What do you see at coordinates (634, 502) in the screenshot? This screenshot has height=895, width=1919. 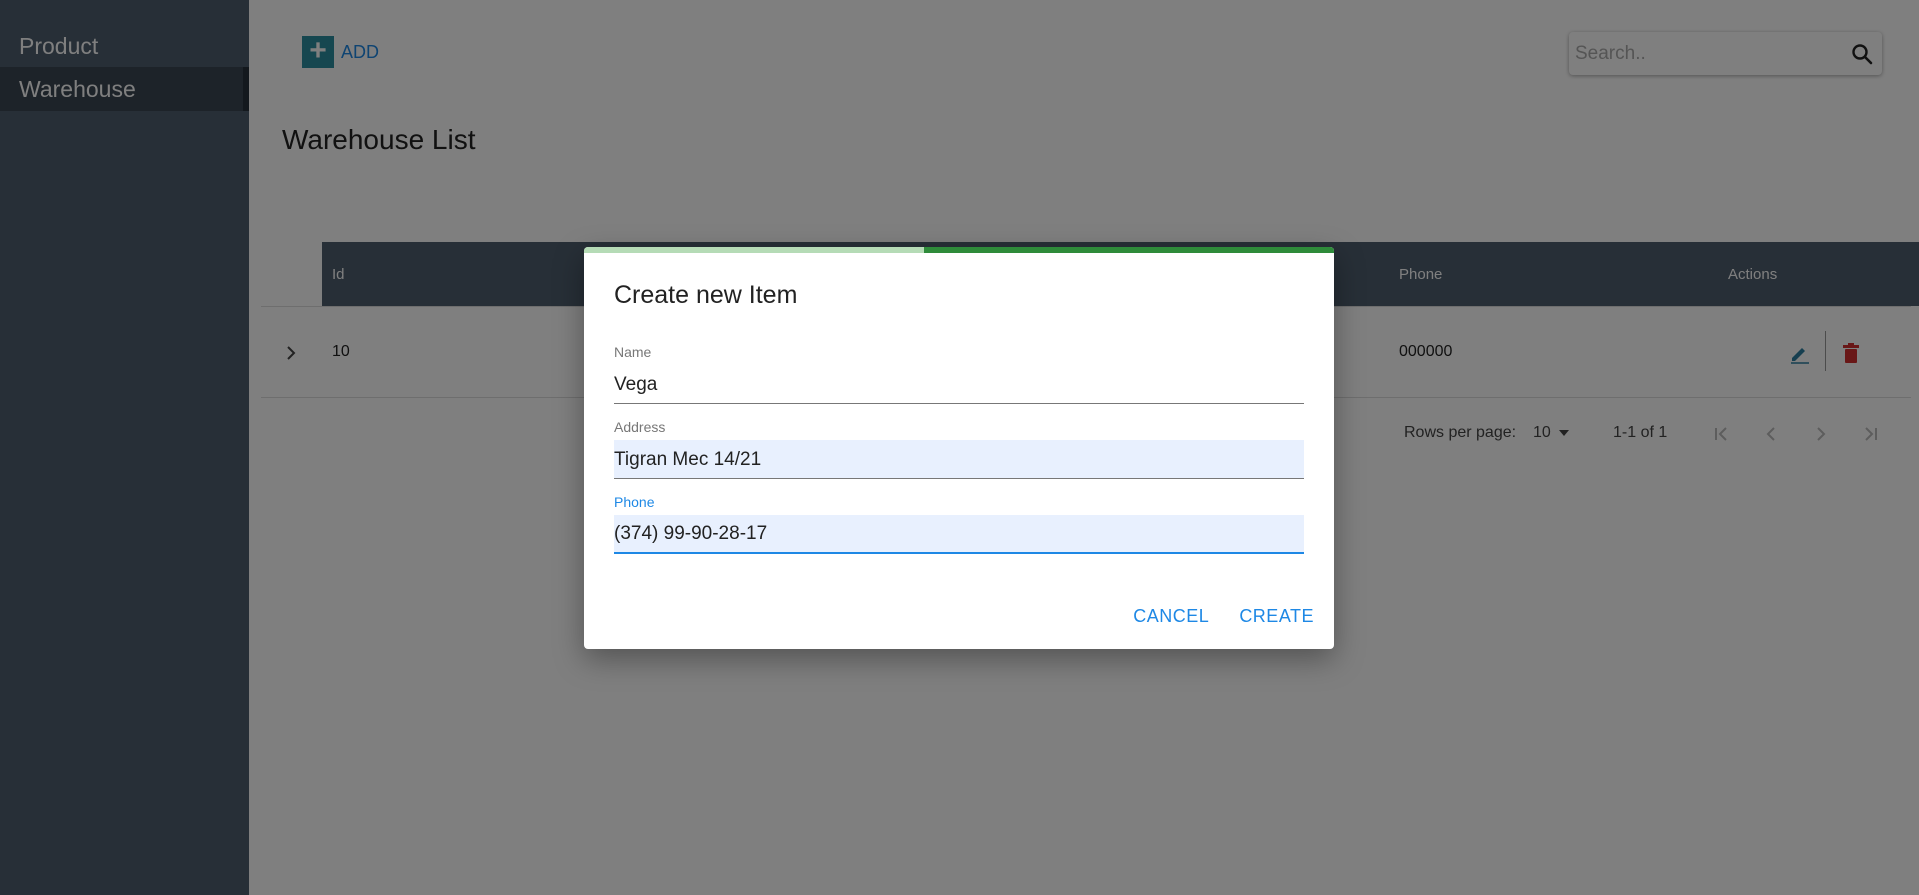 I see `phone-label: Phone` at bounding box center [634, 502].